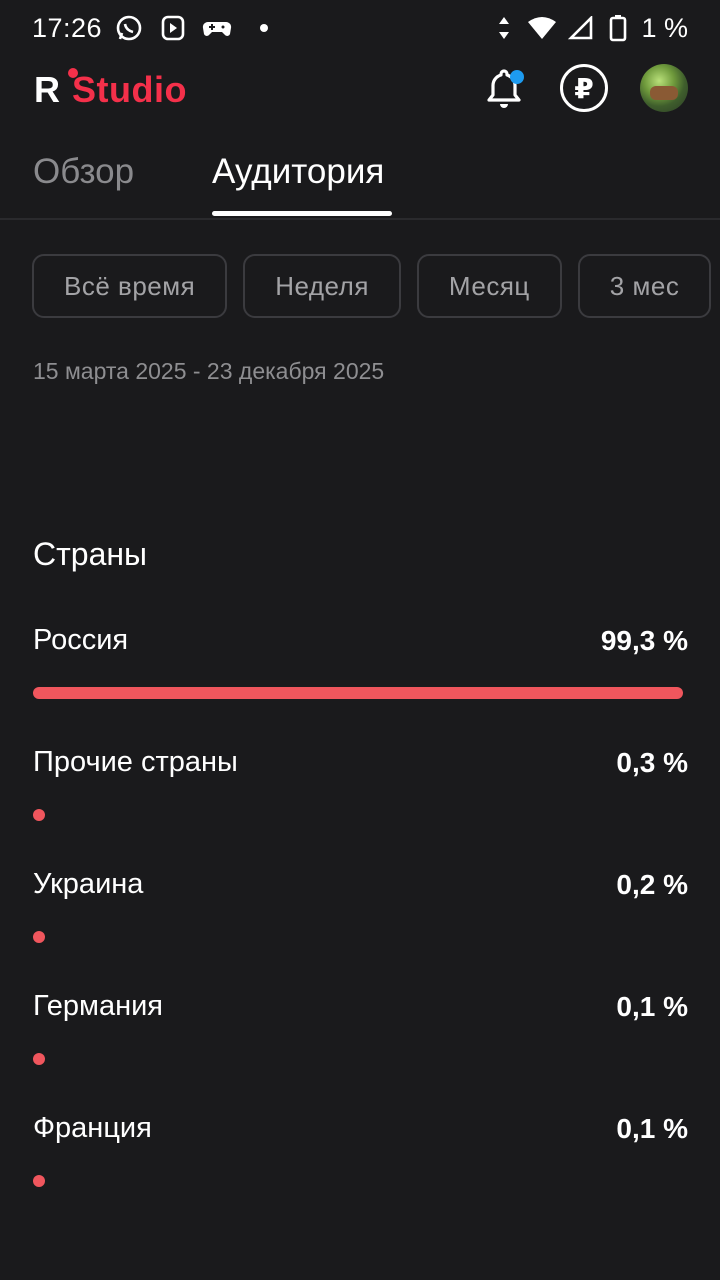 This screenshot has width=720, height=1280. I want to click on battery-percent: 1 %, so click(664, 27).